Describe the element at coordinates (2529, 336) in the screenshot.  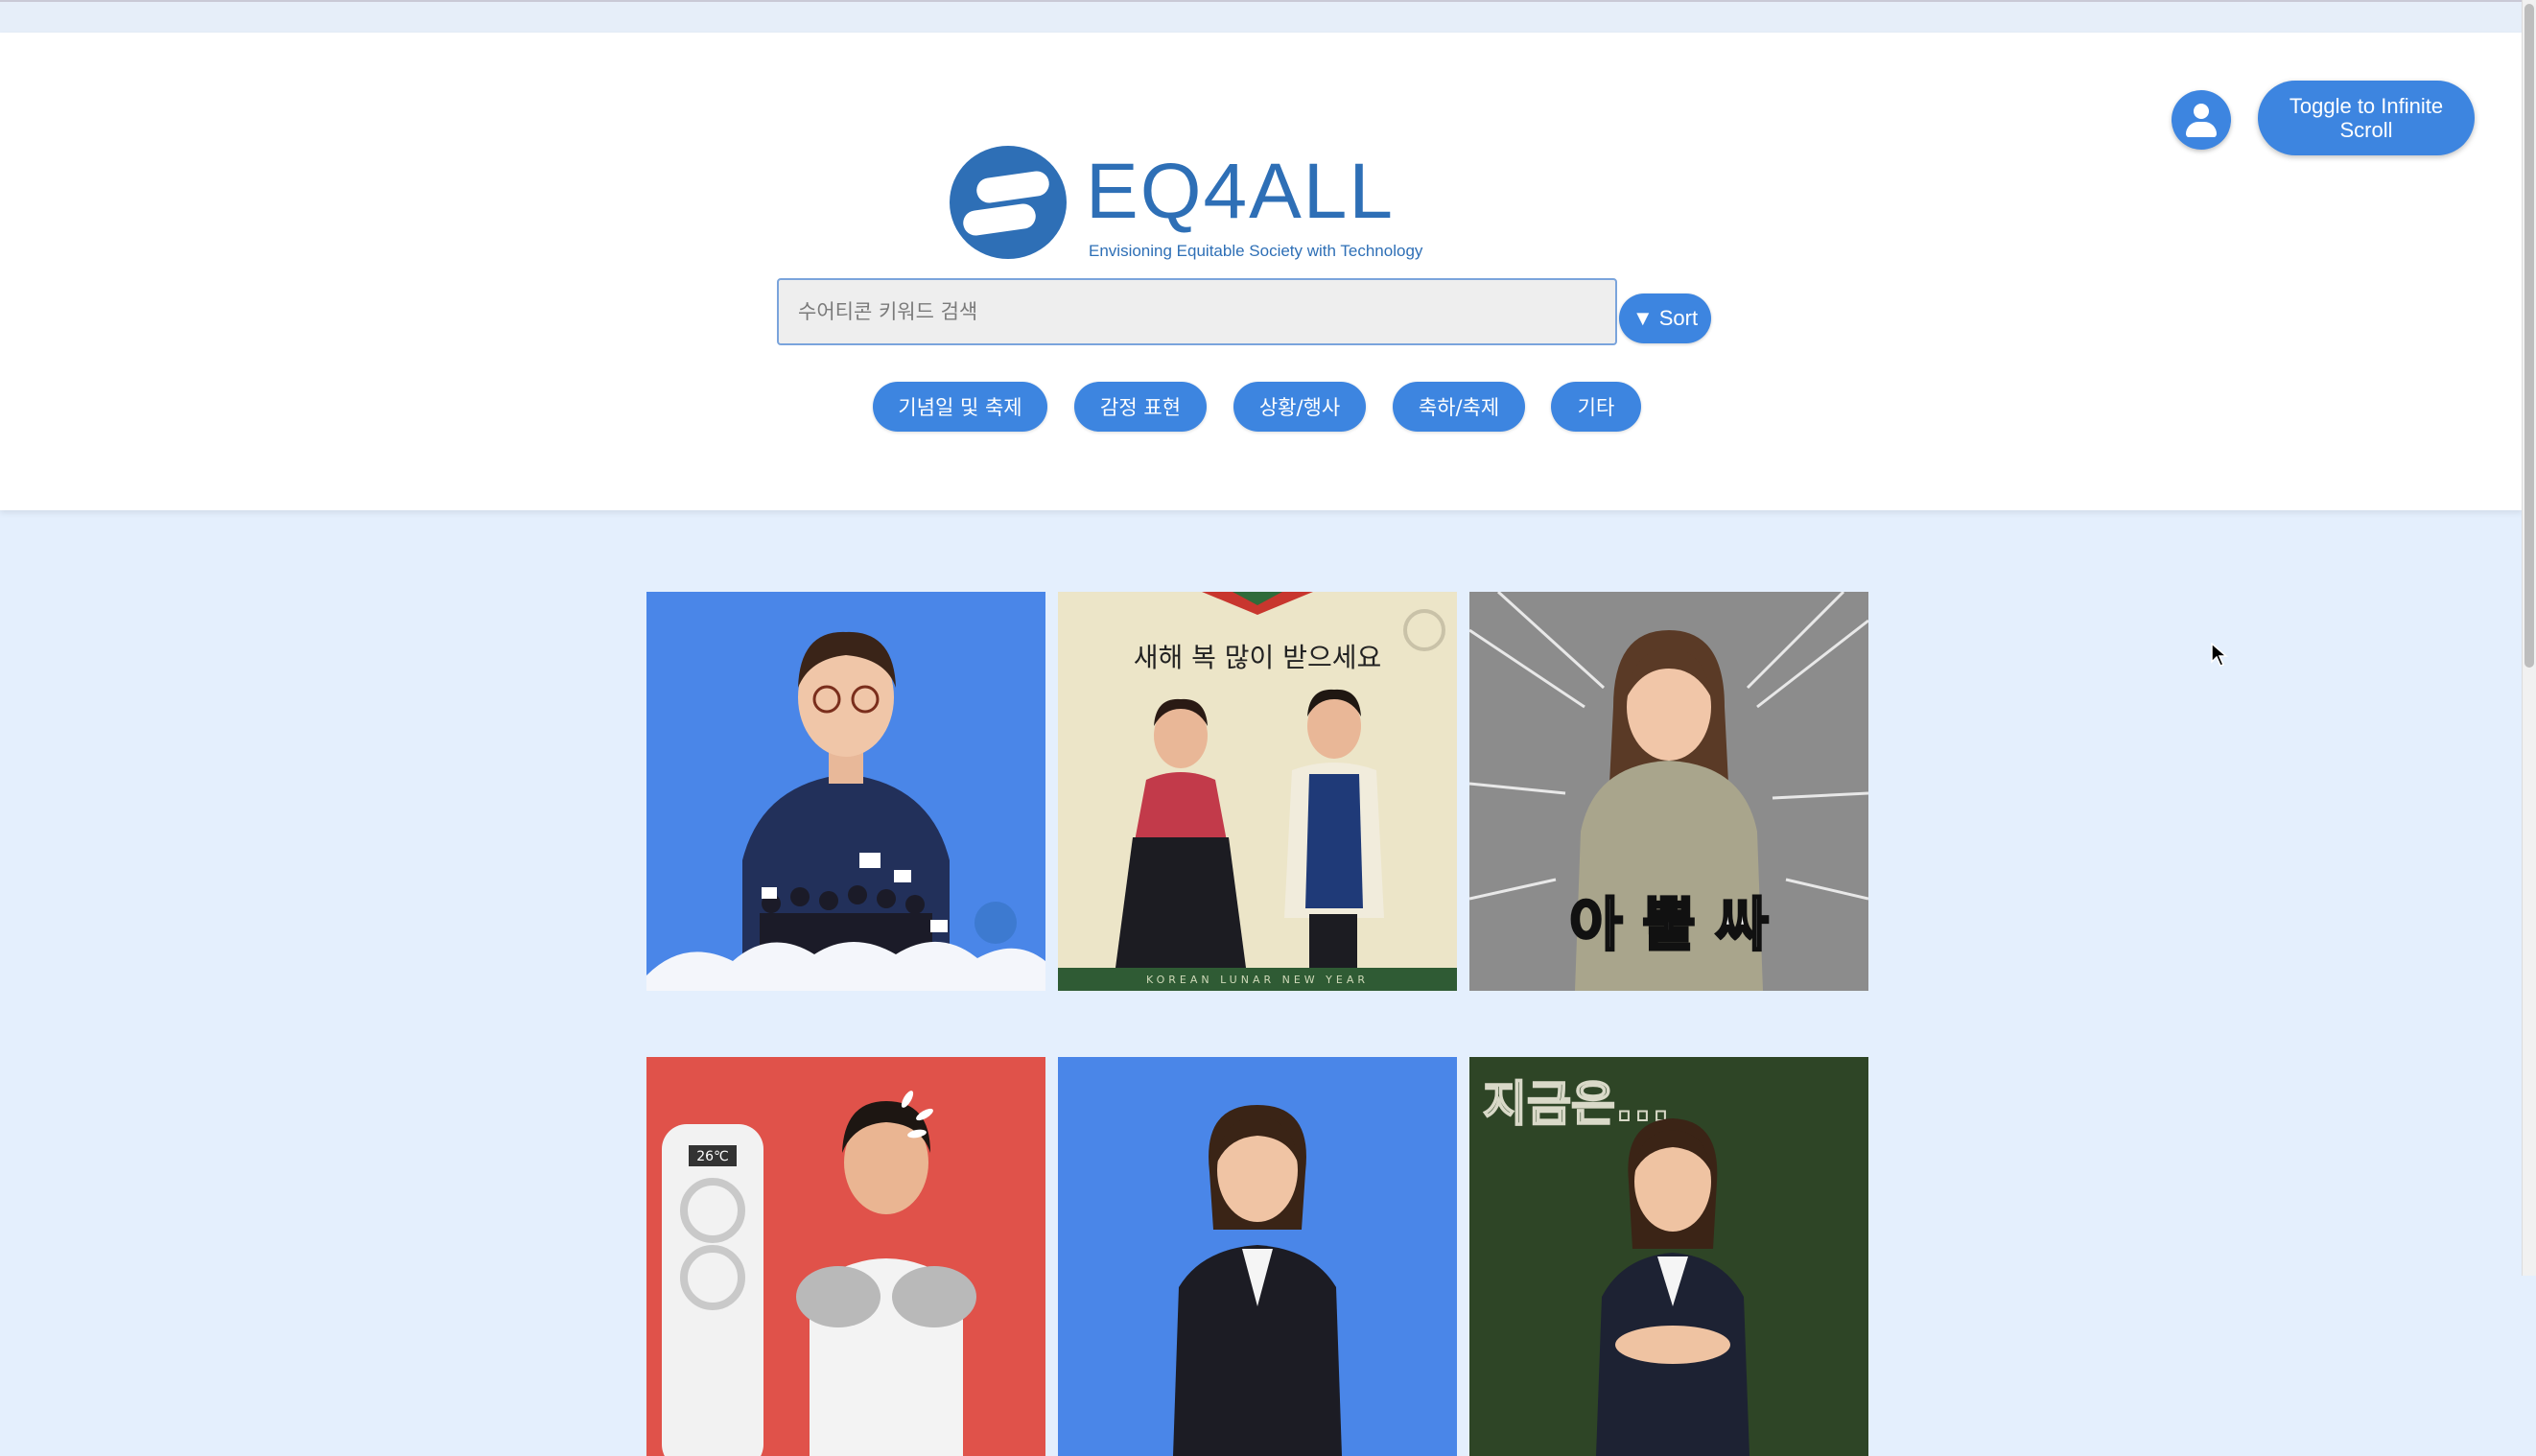
I see `scrollbar-thumb` at that location.